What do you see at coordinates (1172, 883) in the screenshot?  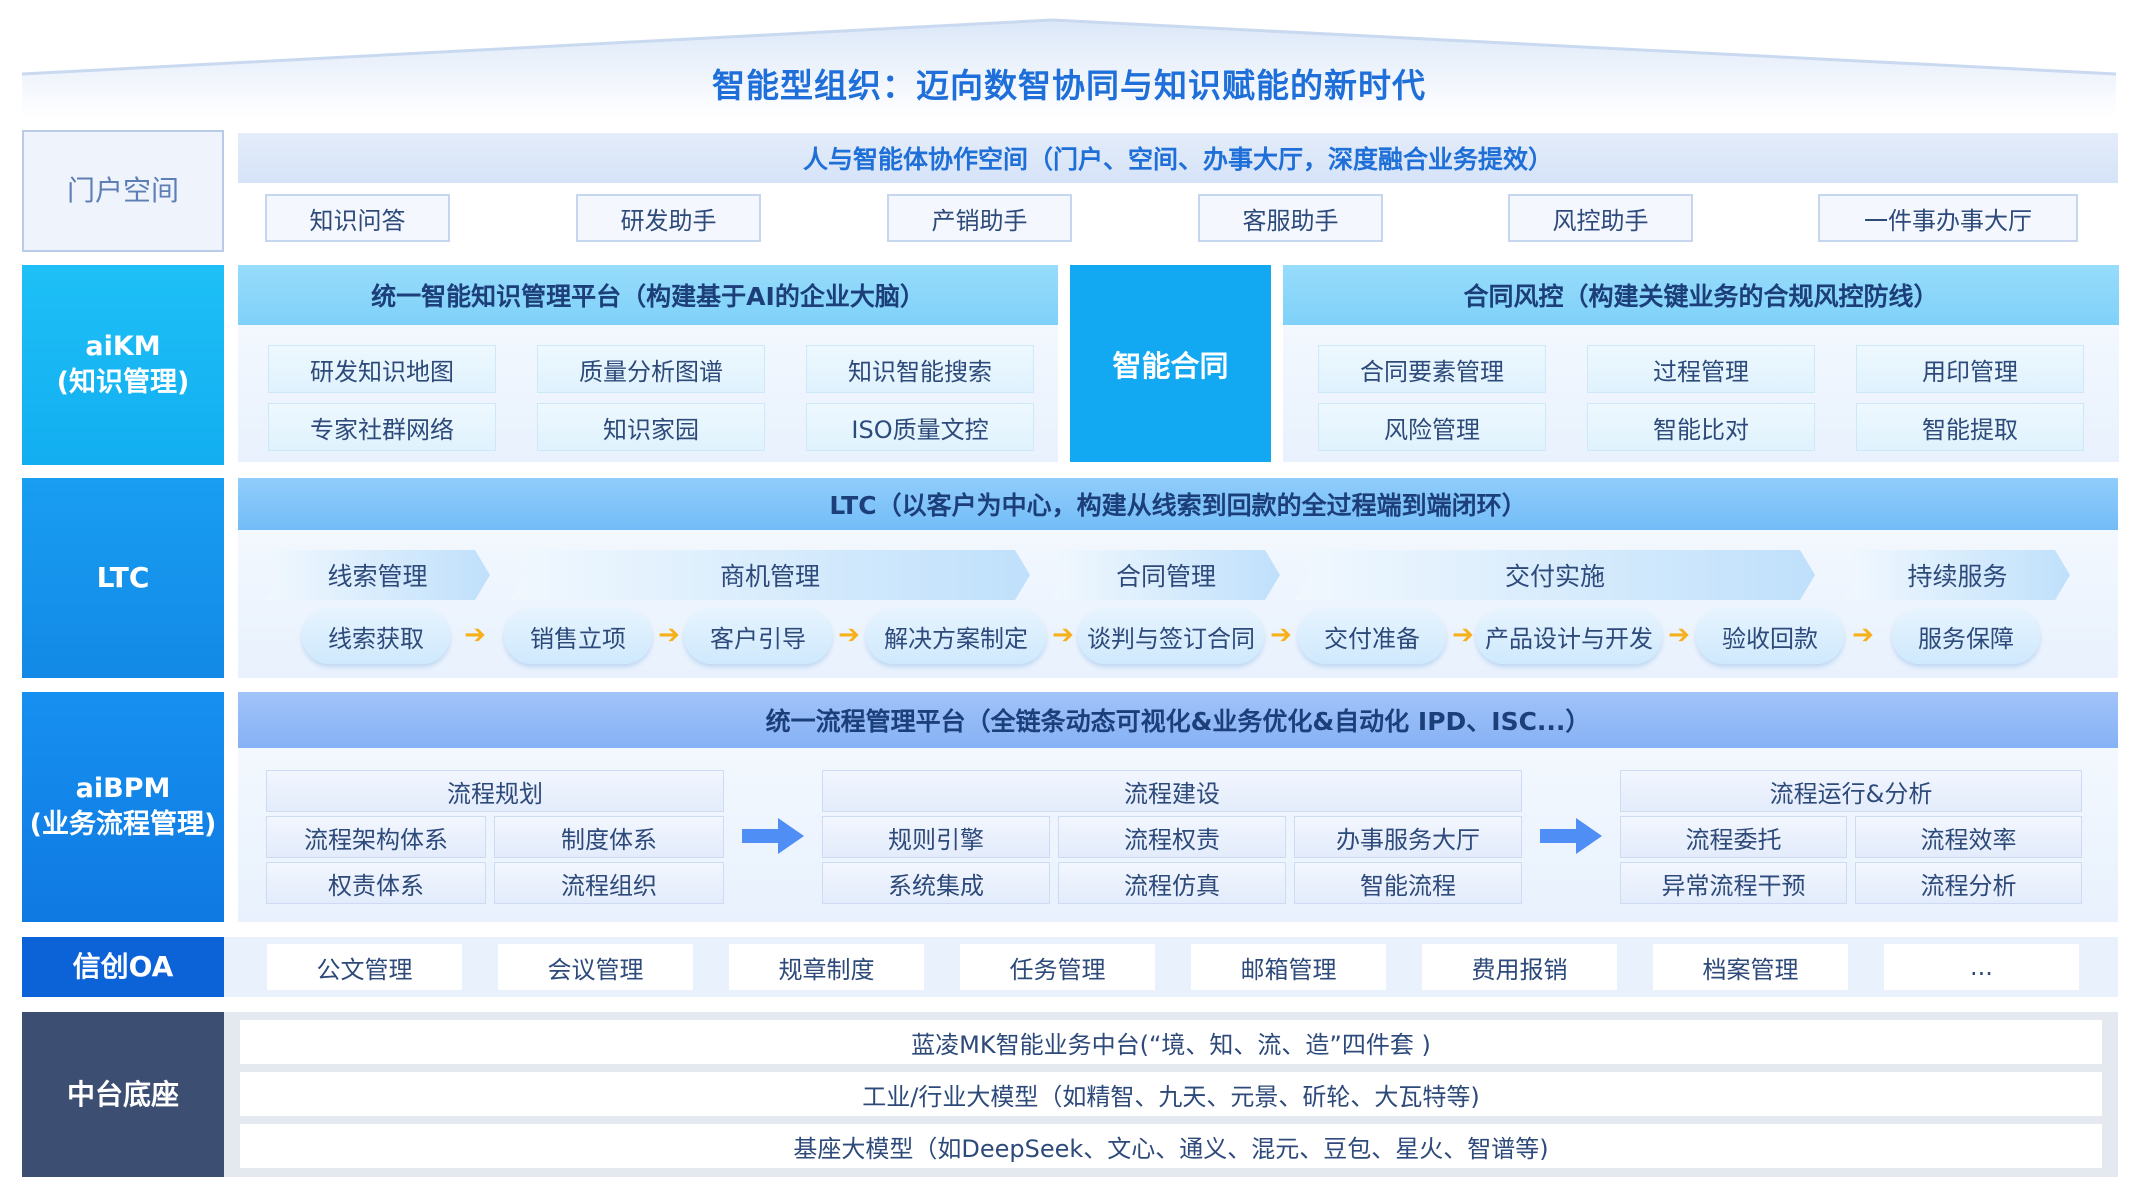 I see `bpm-item: 流程仿真` at bounding box center [1172, 883].